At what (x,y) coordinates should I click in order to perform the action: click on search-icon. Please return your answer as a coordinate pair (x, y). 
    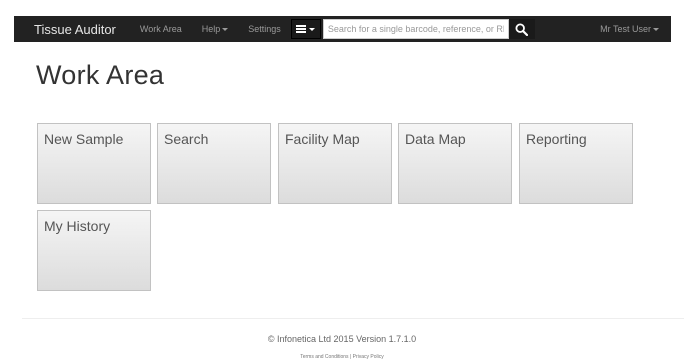
    Looking at the image, I should click on (522, 29).